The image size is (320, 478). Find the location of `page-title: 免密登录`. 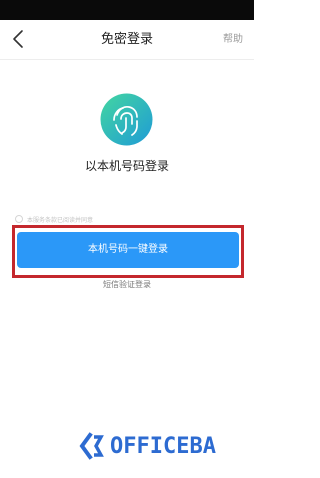

page-title: 免密登录 is located at coordinates (126, 39).